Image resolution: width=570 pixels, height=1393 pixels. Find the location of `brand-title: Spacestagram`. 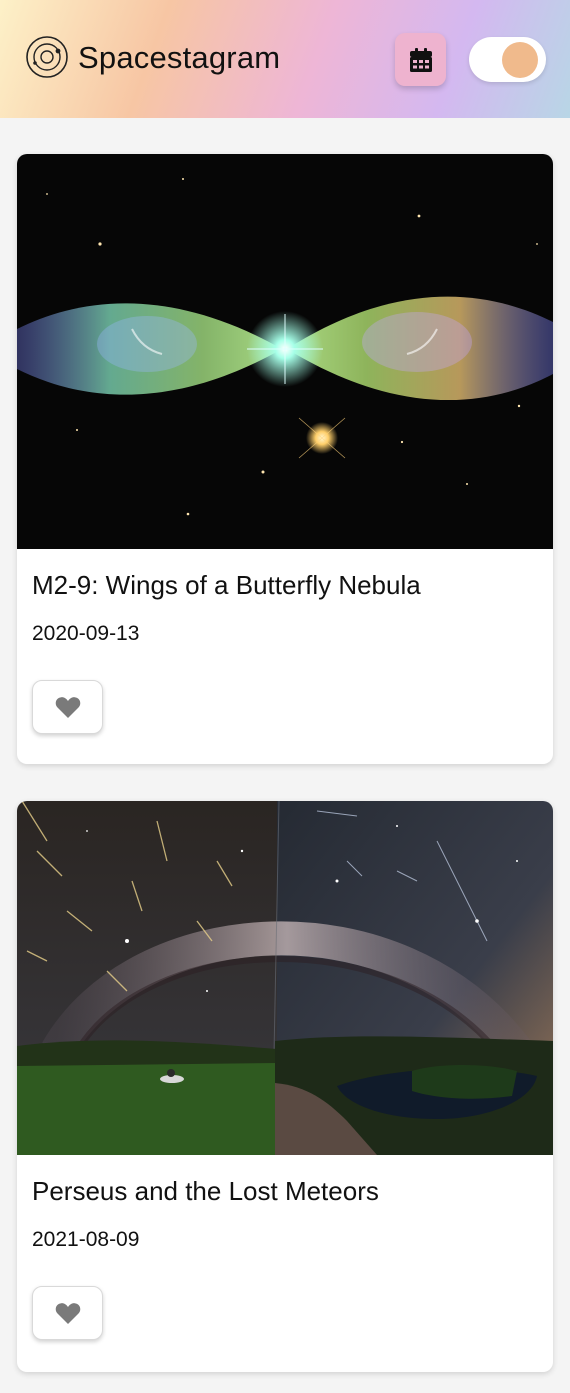

brand-title: Spacestagram is located at coordinates (179, 58).